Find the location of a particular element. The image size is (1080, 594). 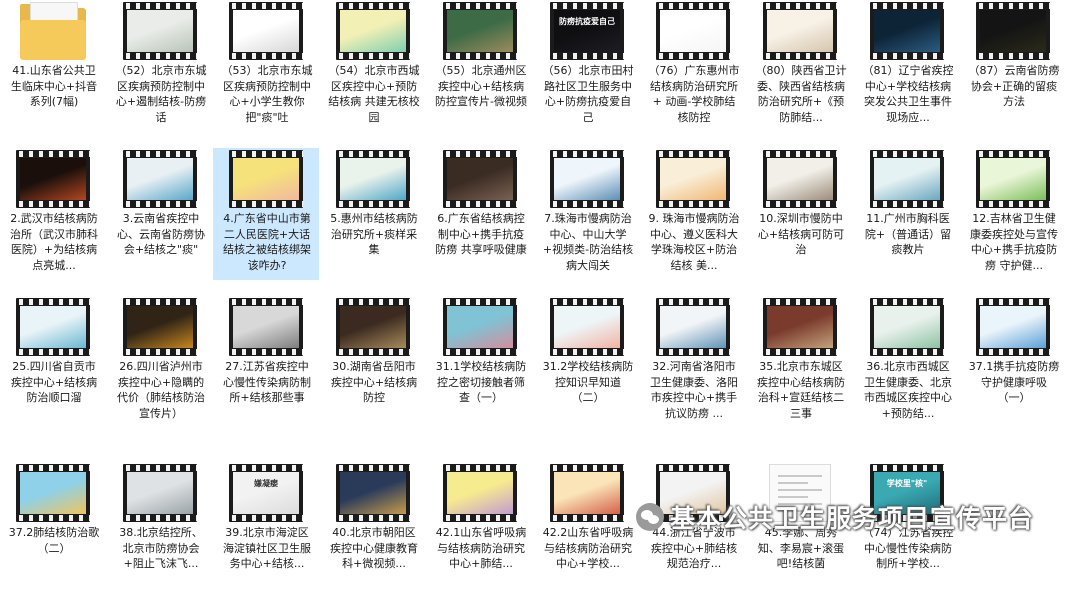

file-item: 防痨抗疫爱自己 （56）北京市田村路社区卫生服务中心+防痨抗疫爱自己 is located at coordinates (587, 66).